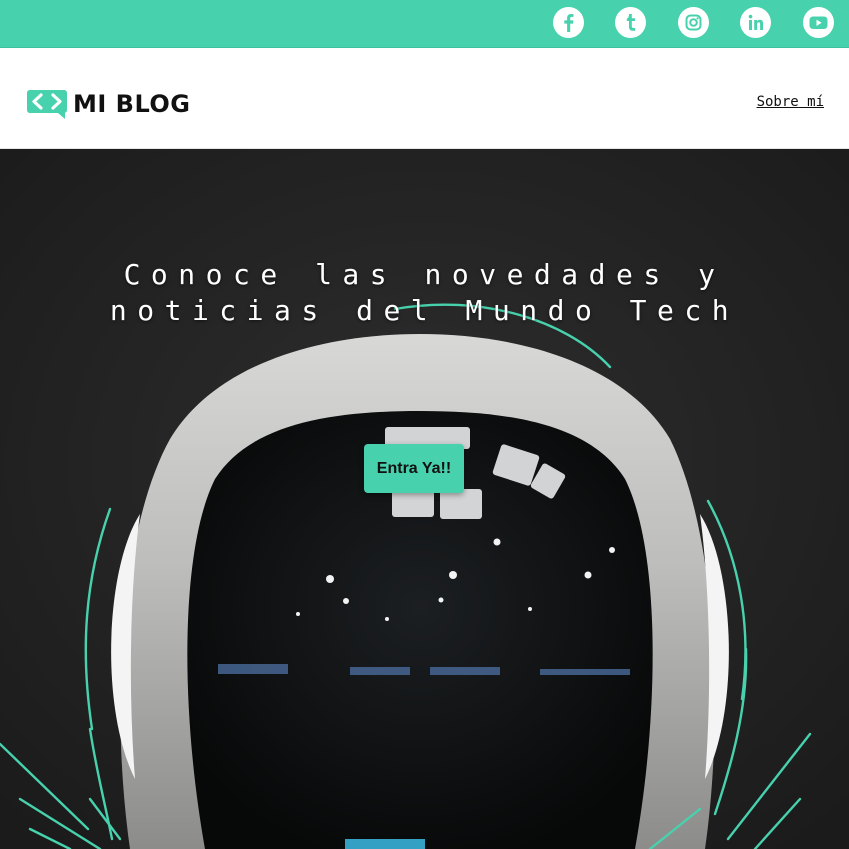 This screenshot has width=849, height=849. What do you see at coordinates (132, 104) in the screenshot?
I see `logo-text: MI BLOG` at bounding box center [132, 104].